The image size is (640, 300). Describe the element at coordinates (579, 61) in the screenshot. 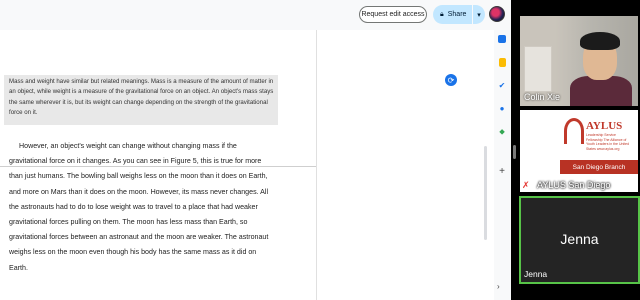

I see `video-tile-colin: Colin Xie` at that location.